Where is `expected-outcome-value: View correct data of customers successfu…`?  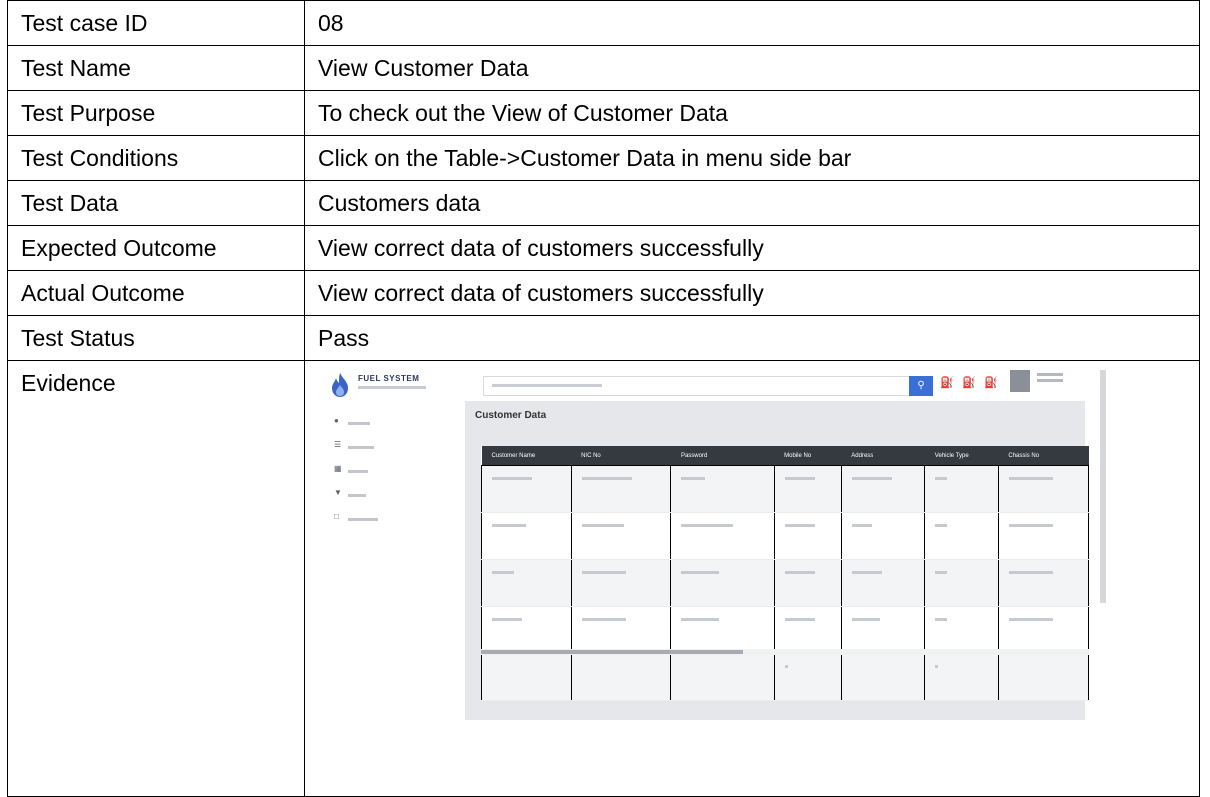
expected-outcome-value: View correct data of customers successfu… is located at coordinates (752, 248).